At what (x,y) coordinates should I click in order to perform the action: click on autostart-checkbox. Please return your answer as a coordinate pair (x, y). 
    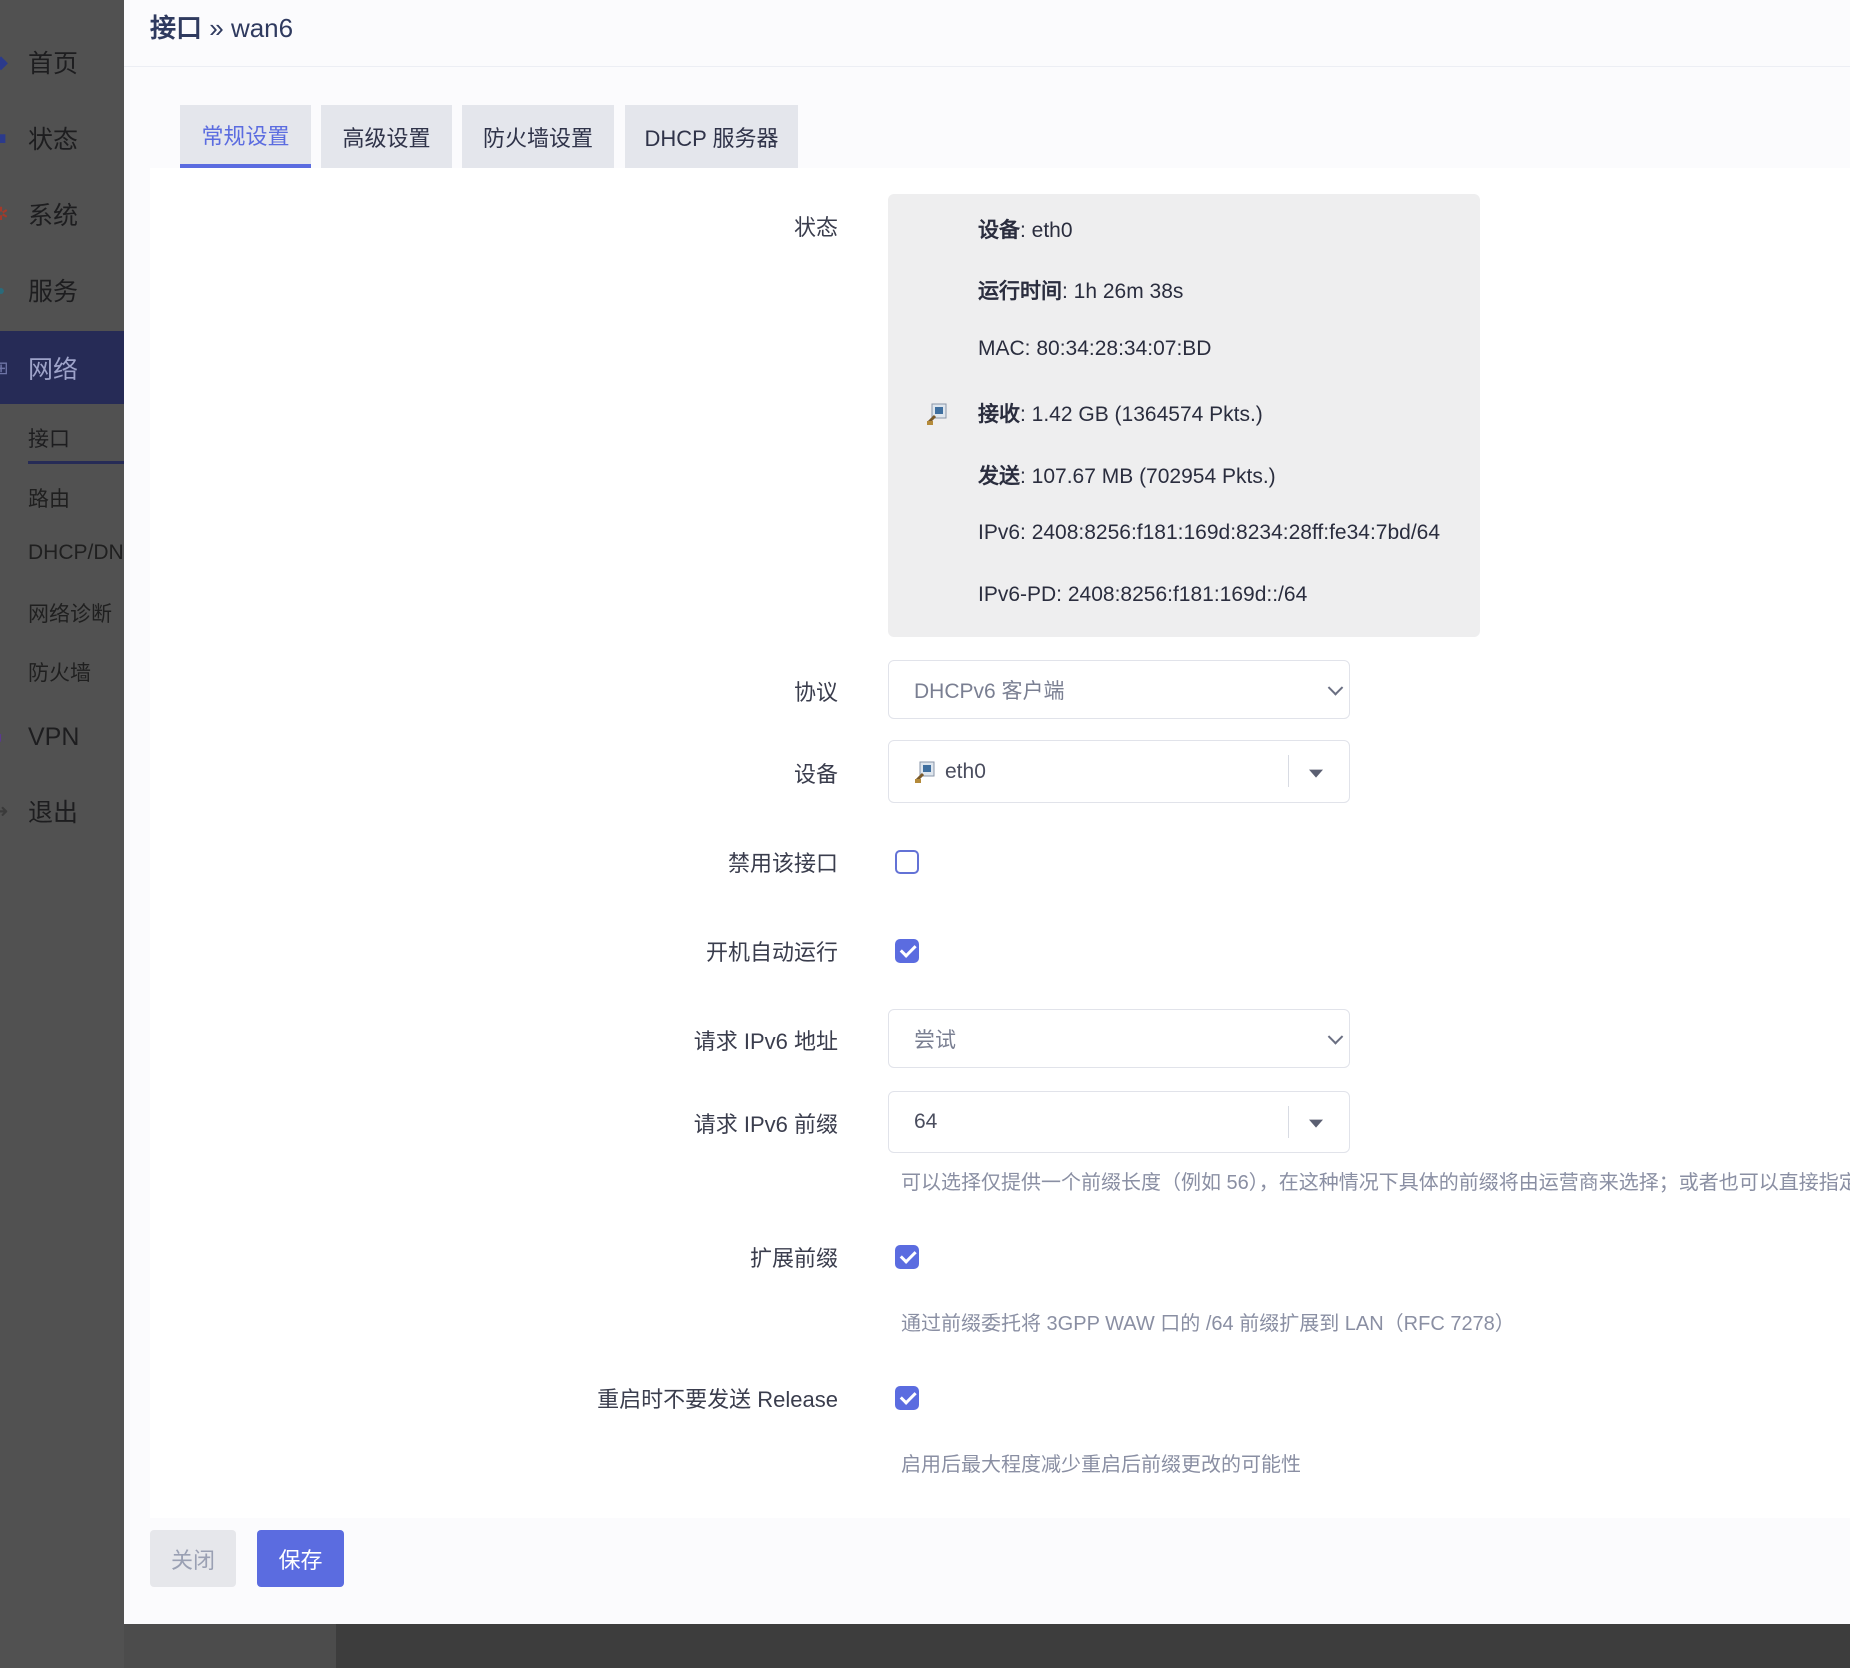
    Looking at the image, I should click on (907, 951).